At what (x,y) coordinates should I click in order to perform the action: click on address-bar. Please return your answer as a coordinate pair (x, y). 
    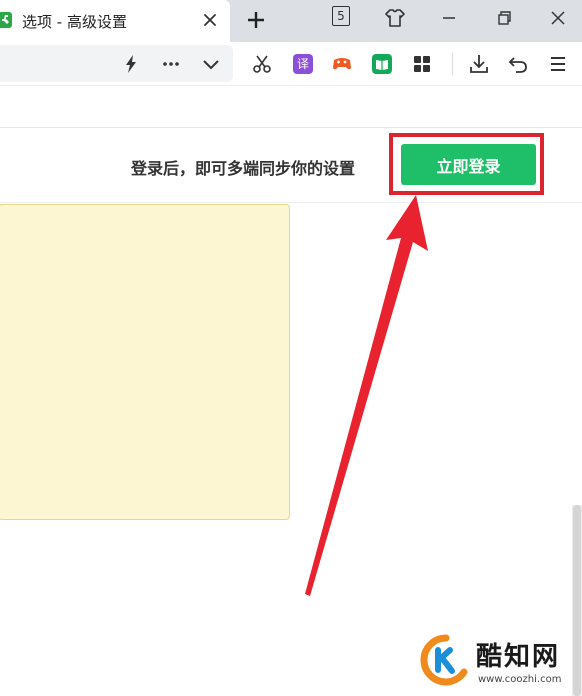
    Looking at the image, I should click on (116, 63).